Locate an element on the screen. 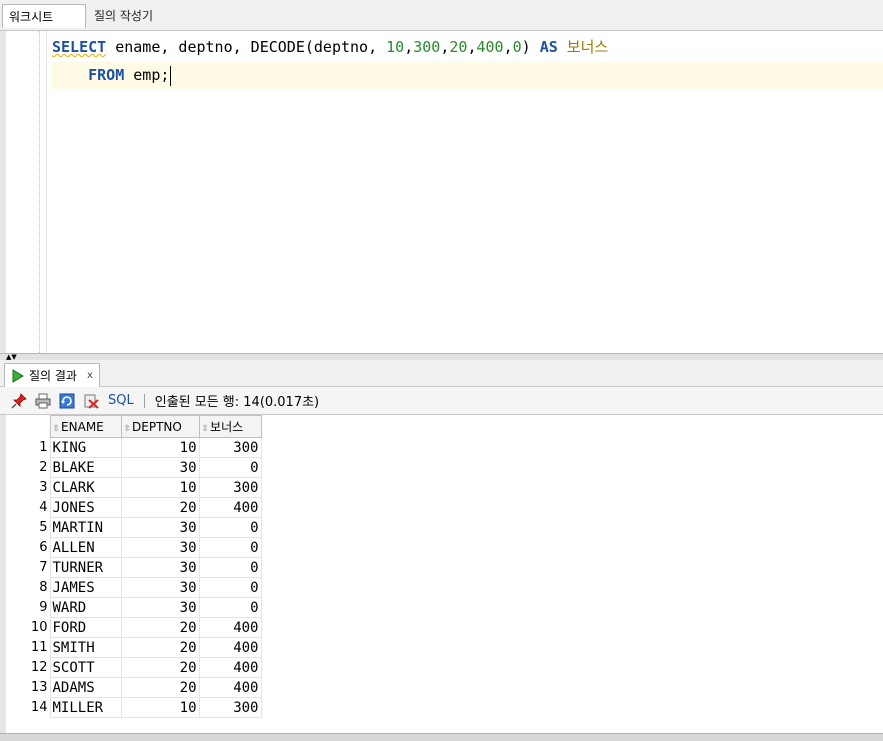  print-icon is located at coordinates (43, 401).